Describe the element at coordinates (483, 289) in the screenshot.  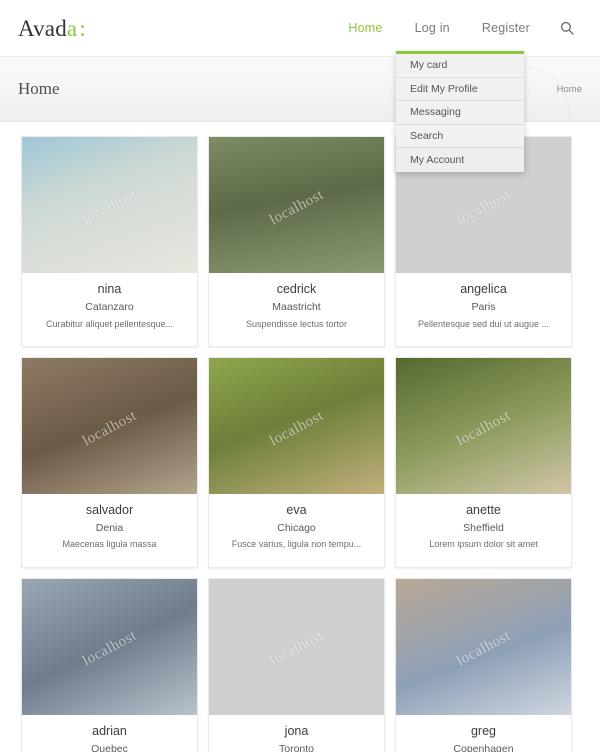
I see `member-name: angelica` at that location.